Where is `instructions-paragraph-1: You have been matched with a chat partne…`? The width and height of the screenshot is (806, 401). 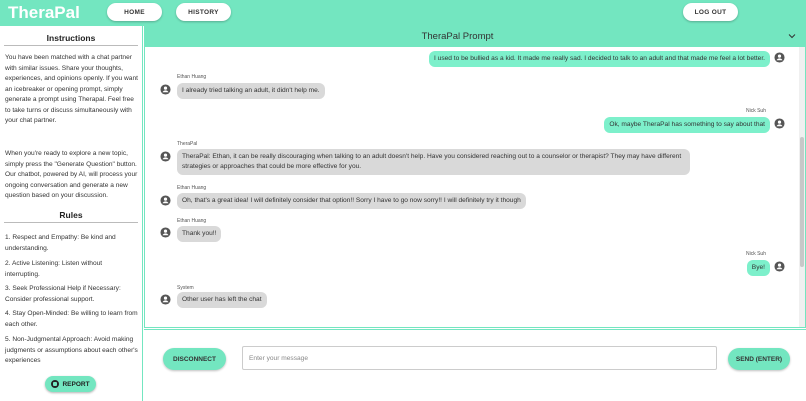 instructions-paragraph-1: You have been matched with a chat partne… is located at coordinates (71, 89).